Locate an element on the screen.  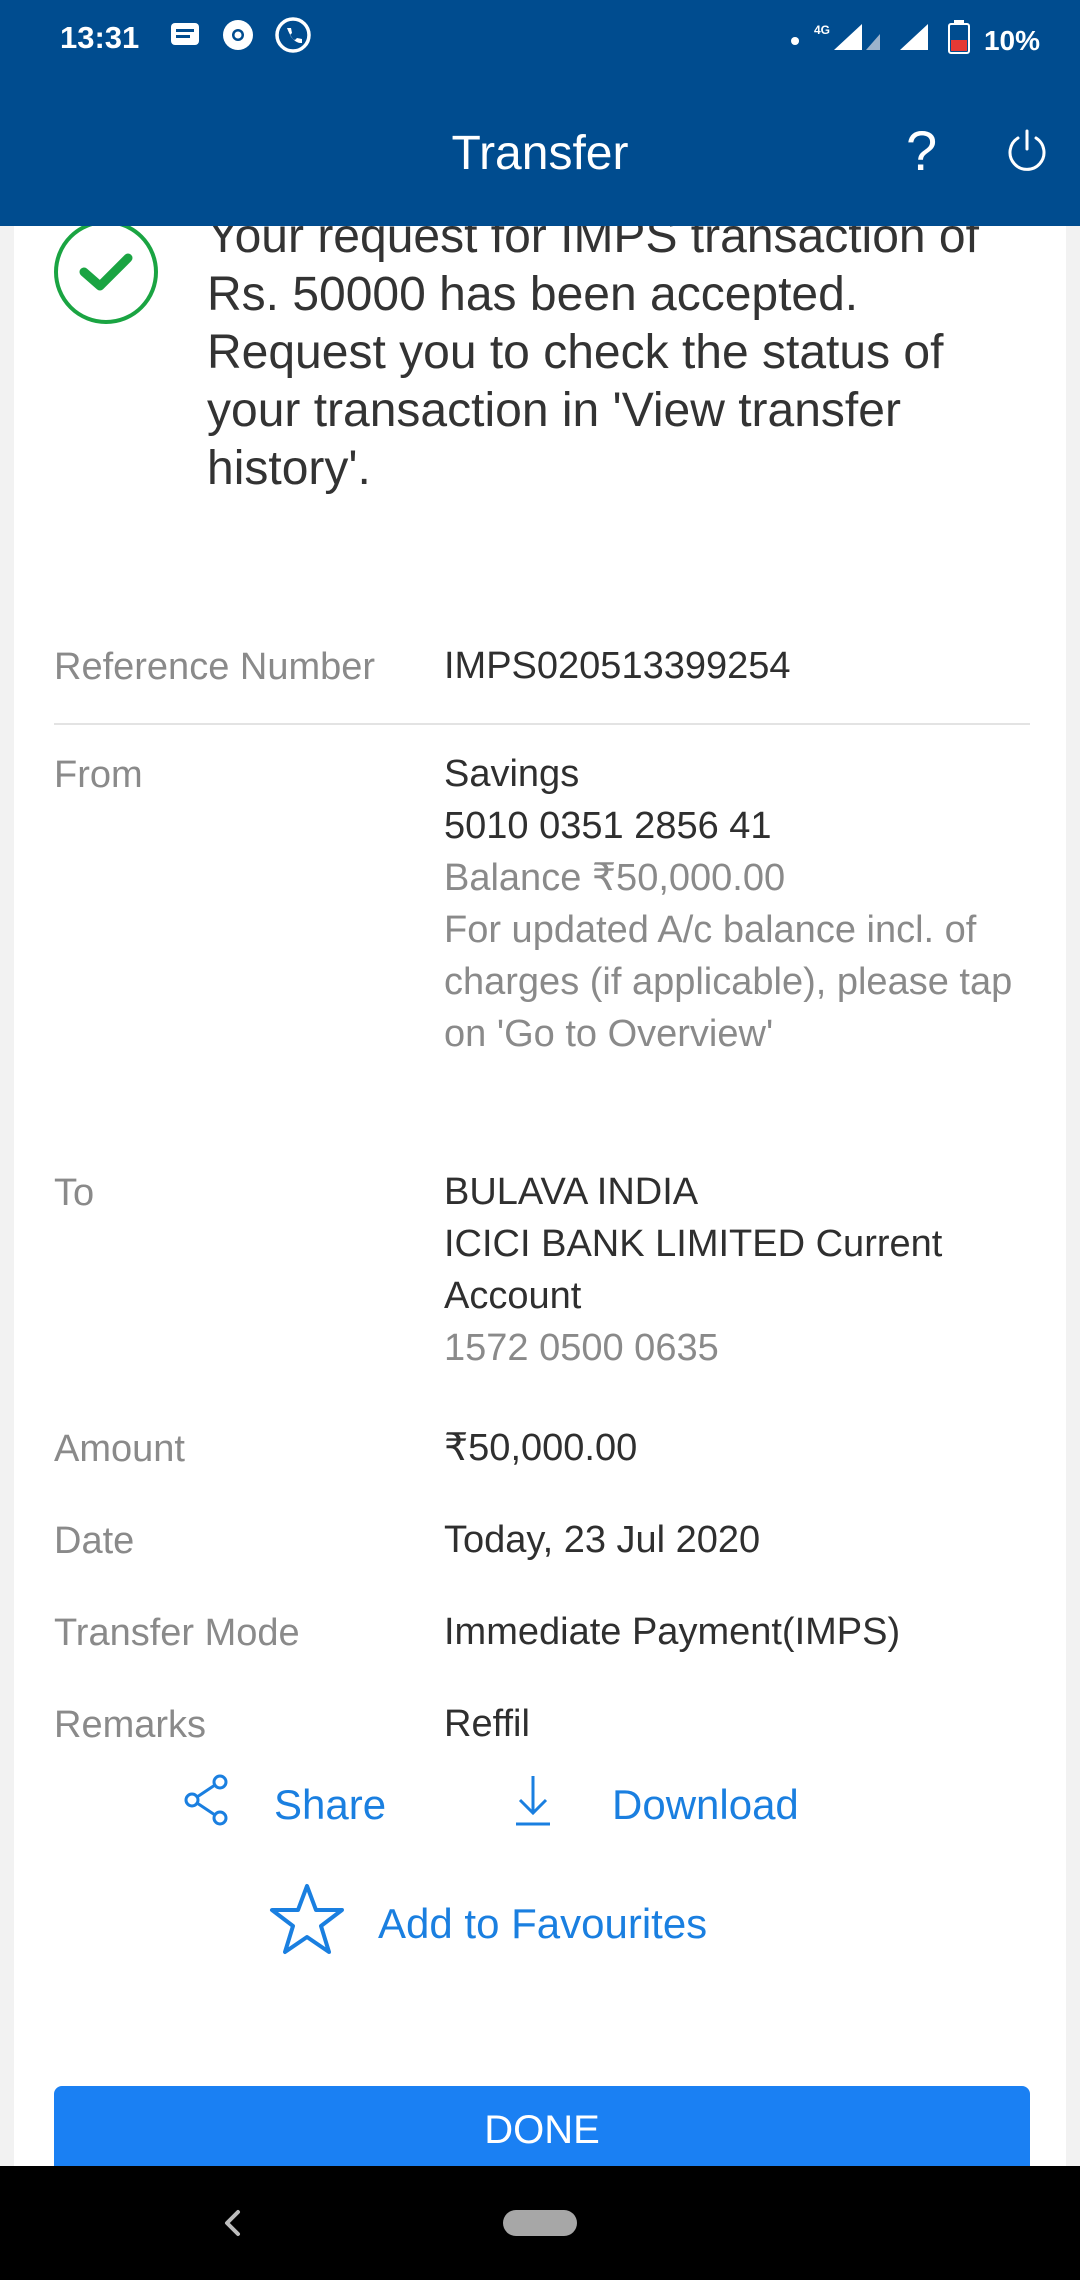
chrome-icon is located at coordinates (238, 35).